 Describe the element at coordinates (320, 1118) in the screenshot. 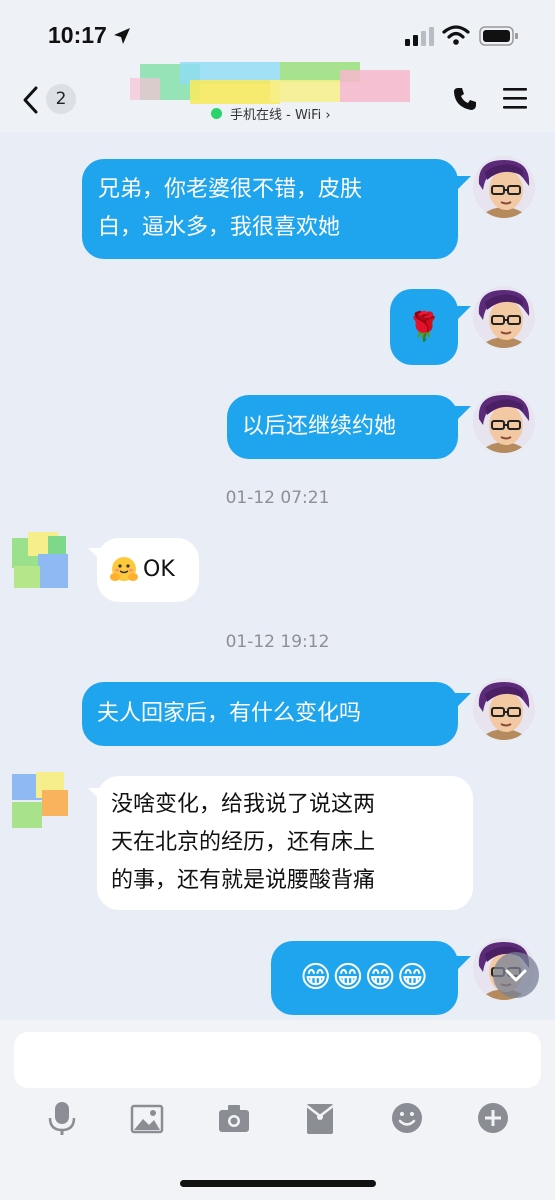

I see `red-packet-icon` at that location.